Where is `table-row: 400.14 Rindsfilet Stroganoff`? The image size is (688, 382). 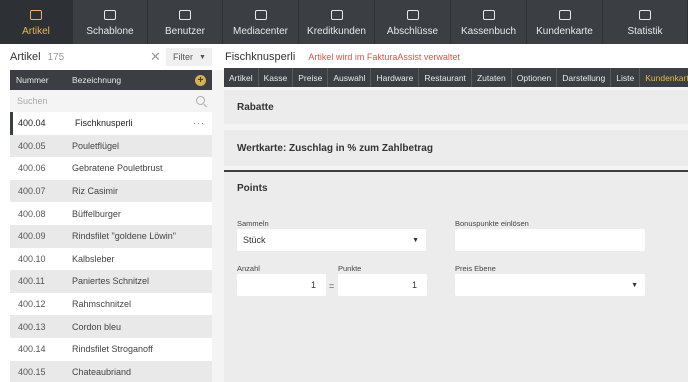 table-row: 400.14 Rindsfilet Stroganoff is located at coordinates (111, 349).